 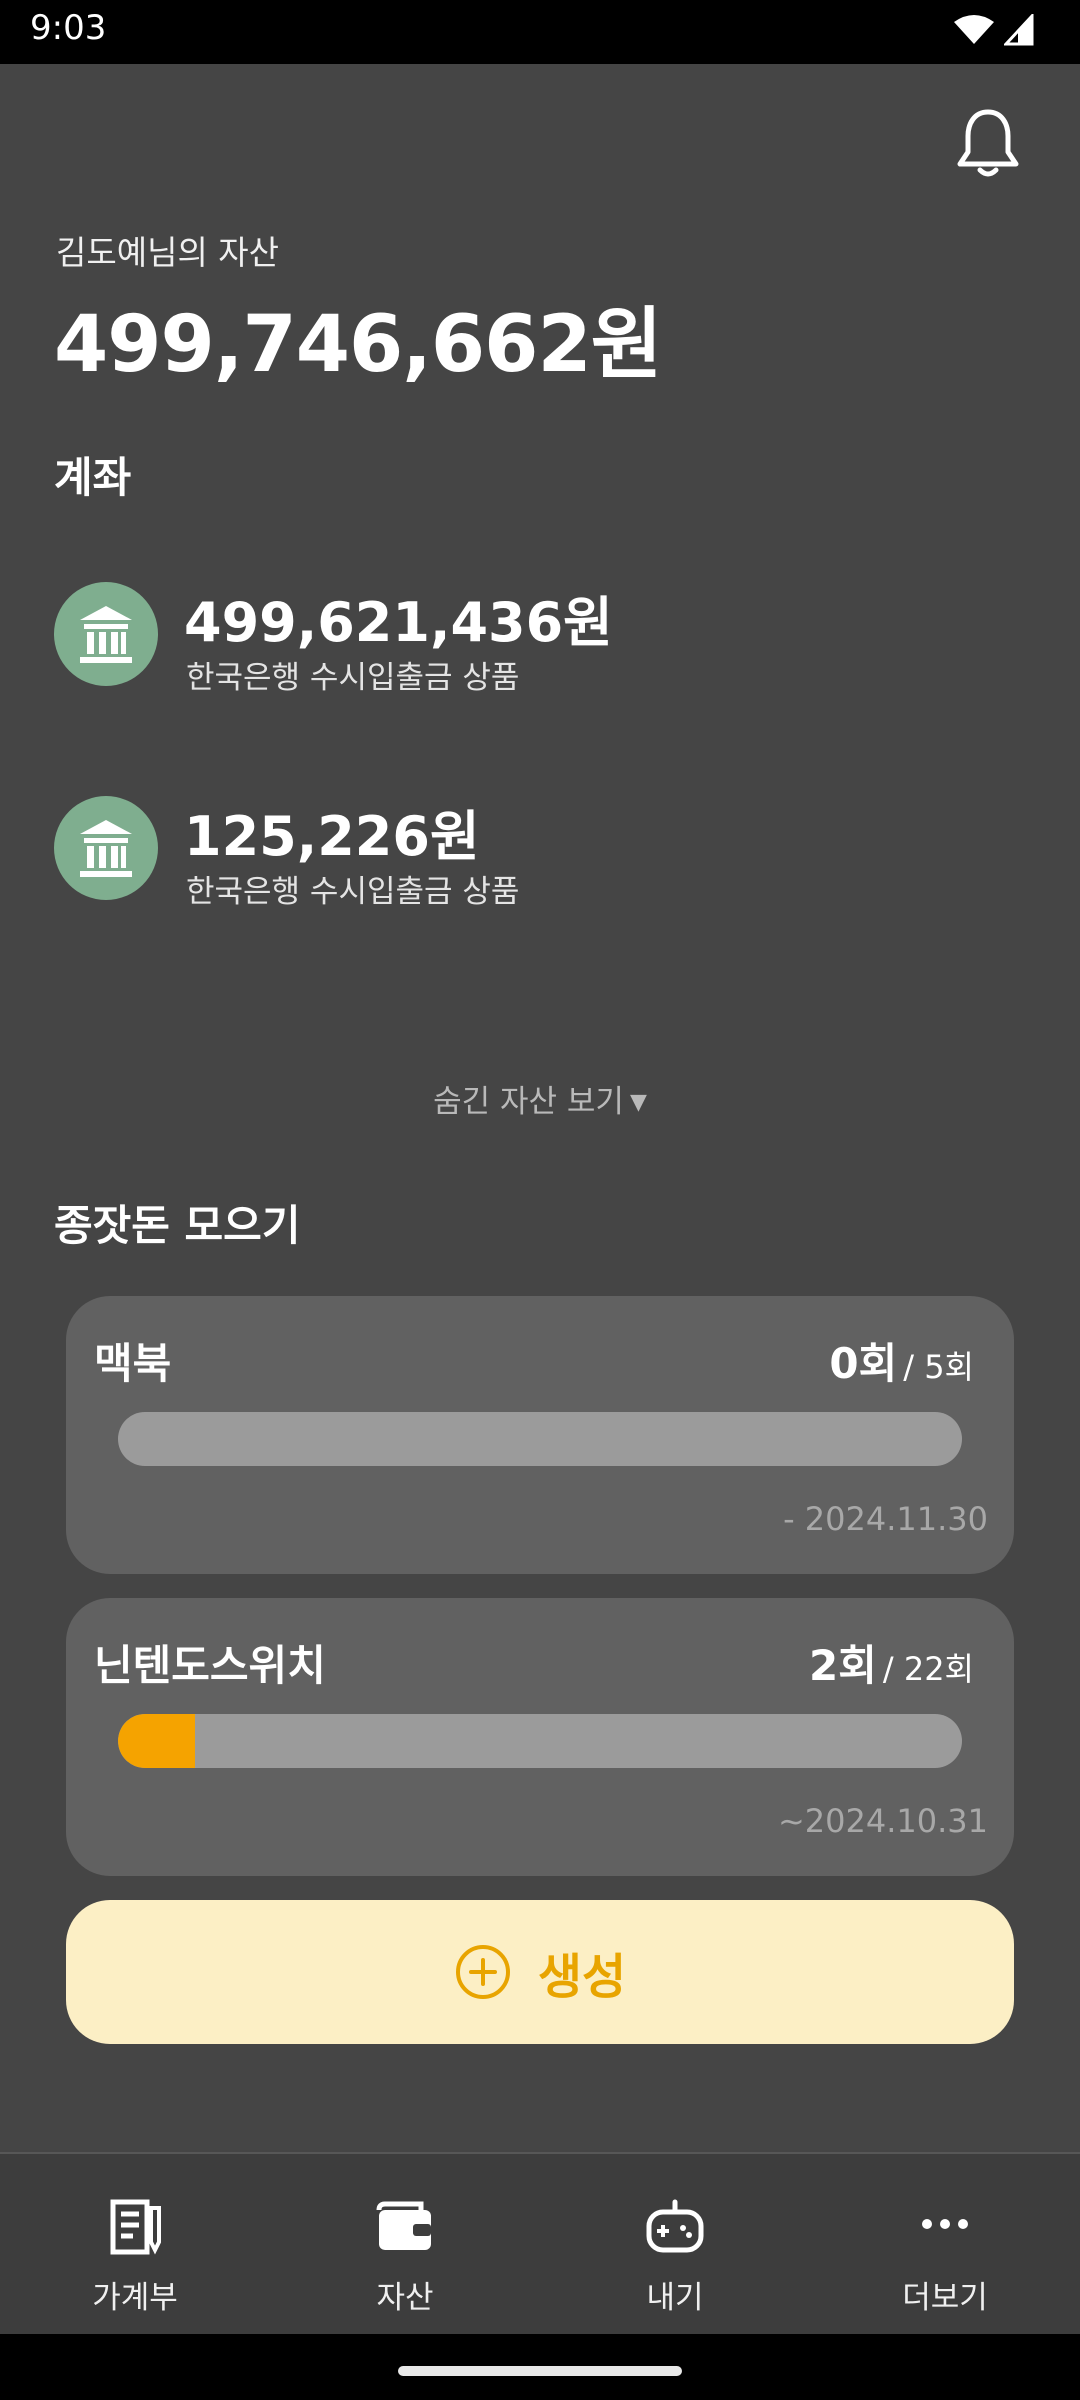 I want to click on goal-current-count: 0회, so click(x=863, y=1363).